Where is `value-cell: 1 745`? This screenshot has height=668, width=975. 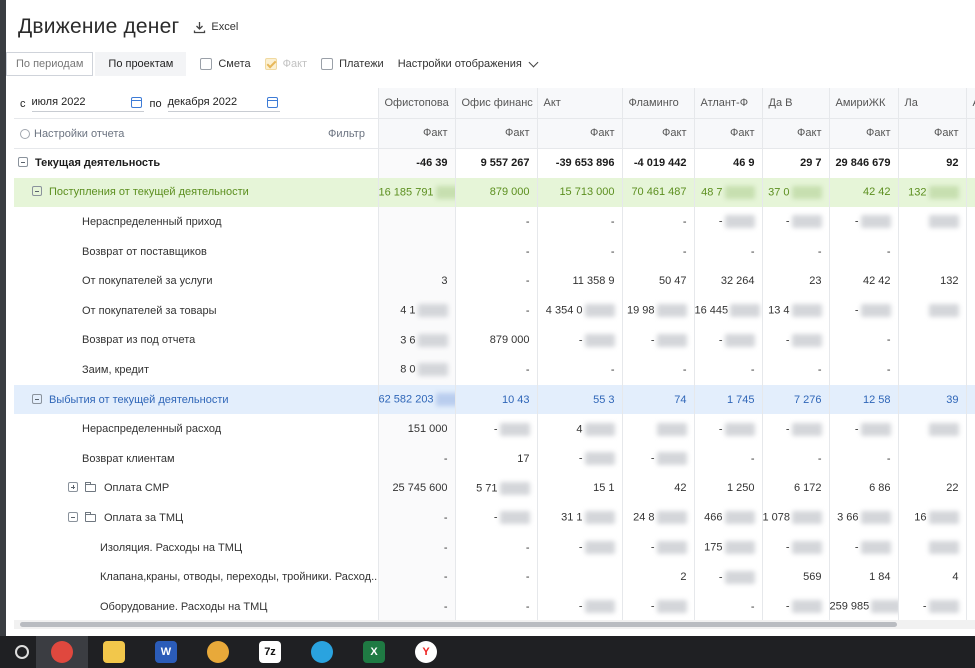 value-cell: 1 745 is located at coordinates (728, 399).